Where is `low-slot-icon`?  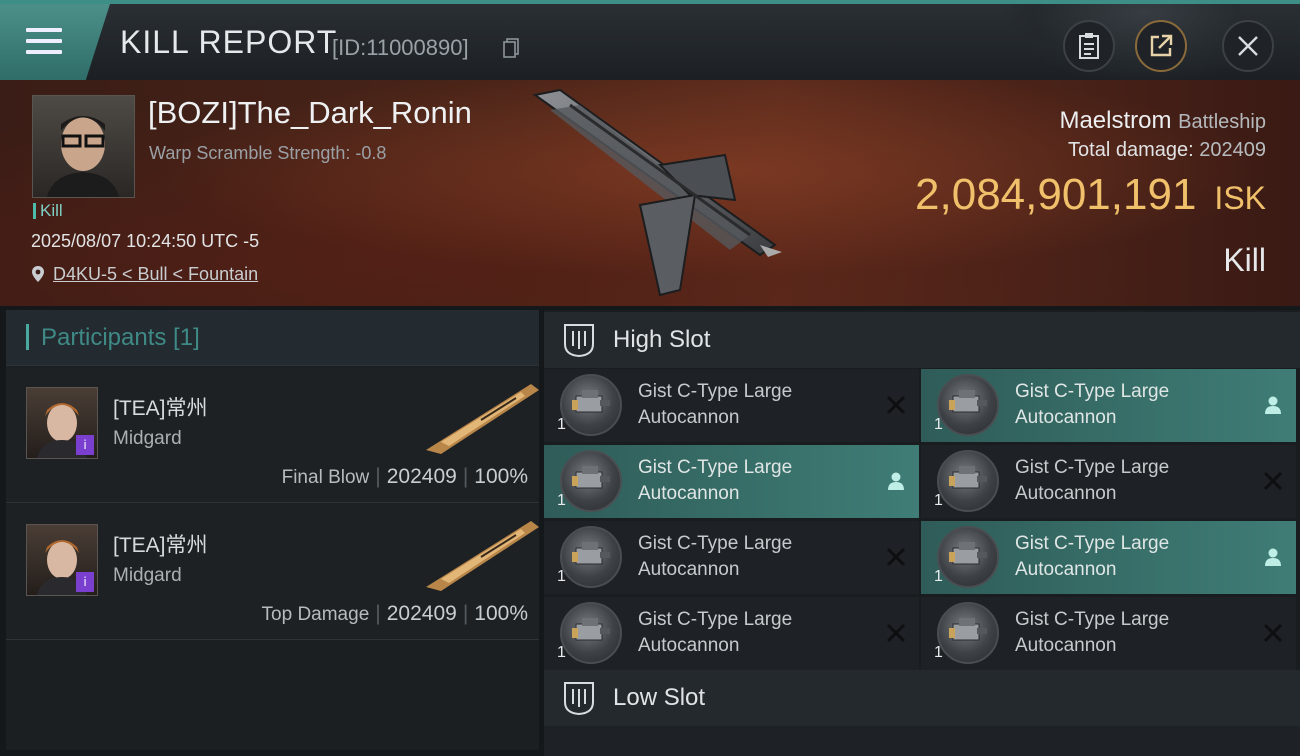 low-slot-icon is located at coordinates (579, 699).